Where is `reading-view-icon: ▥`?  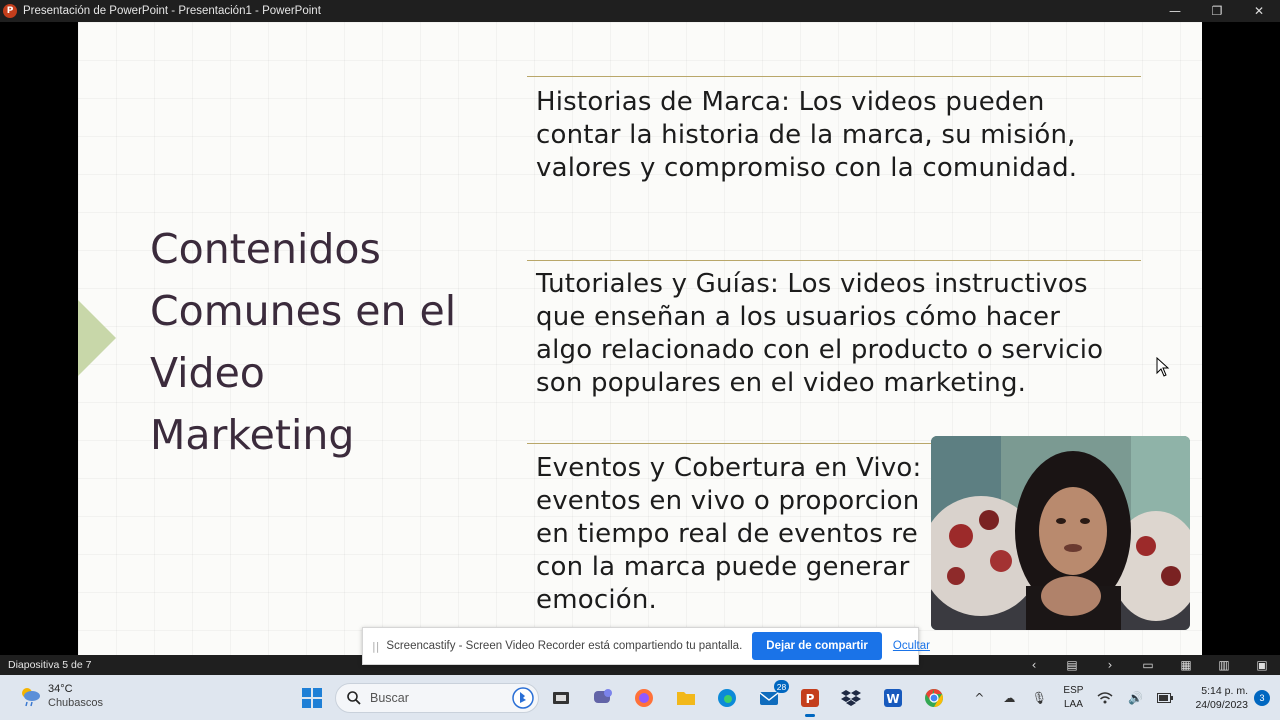 reading-view-icon: ▥ is located at coordinates (1224, 665).